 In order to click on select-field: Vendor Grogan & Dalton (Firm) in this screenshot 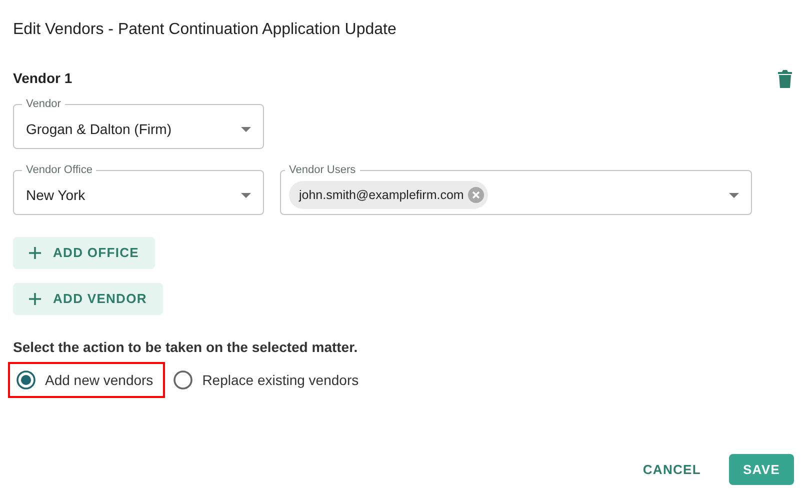, I will do `click(138, 124)`.